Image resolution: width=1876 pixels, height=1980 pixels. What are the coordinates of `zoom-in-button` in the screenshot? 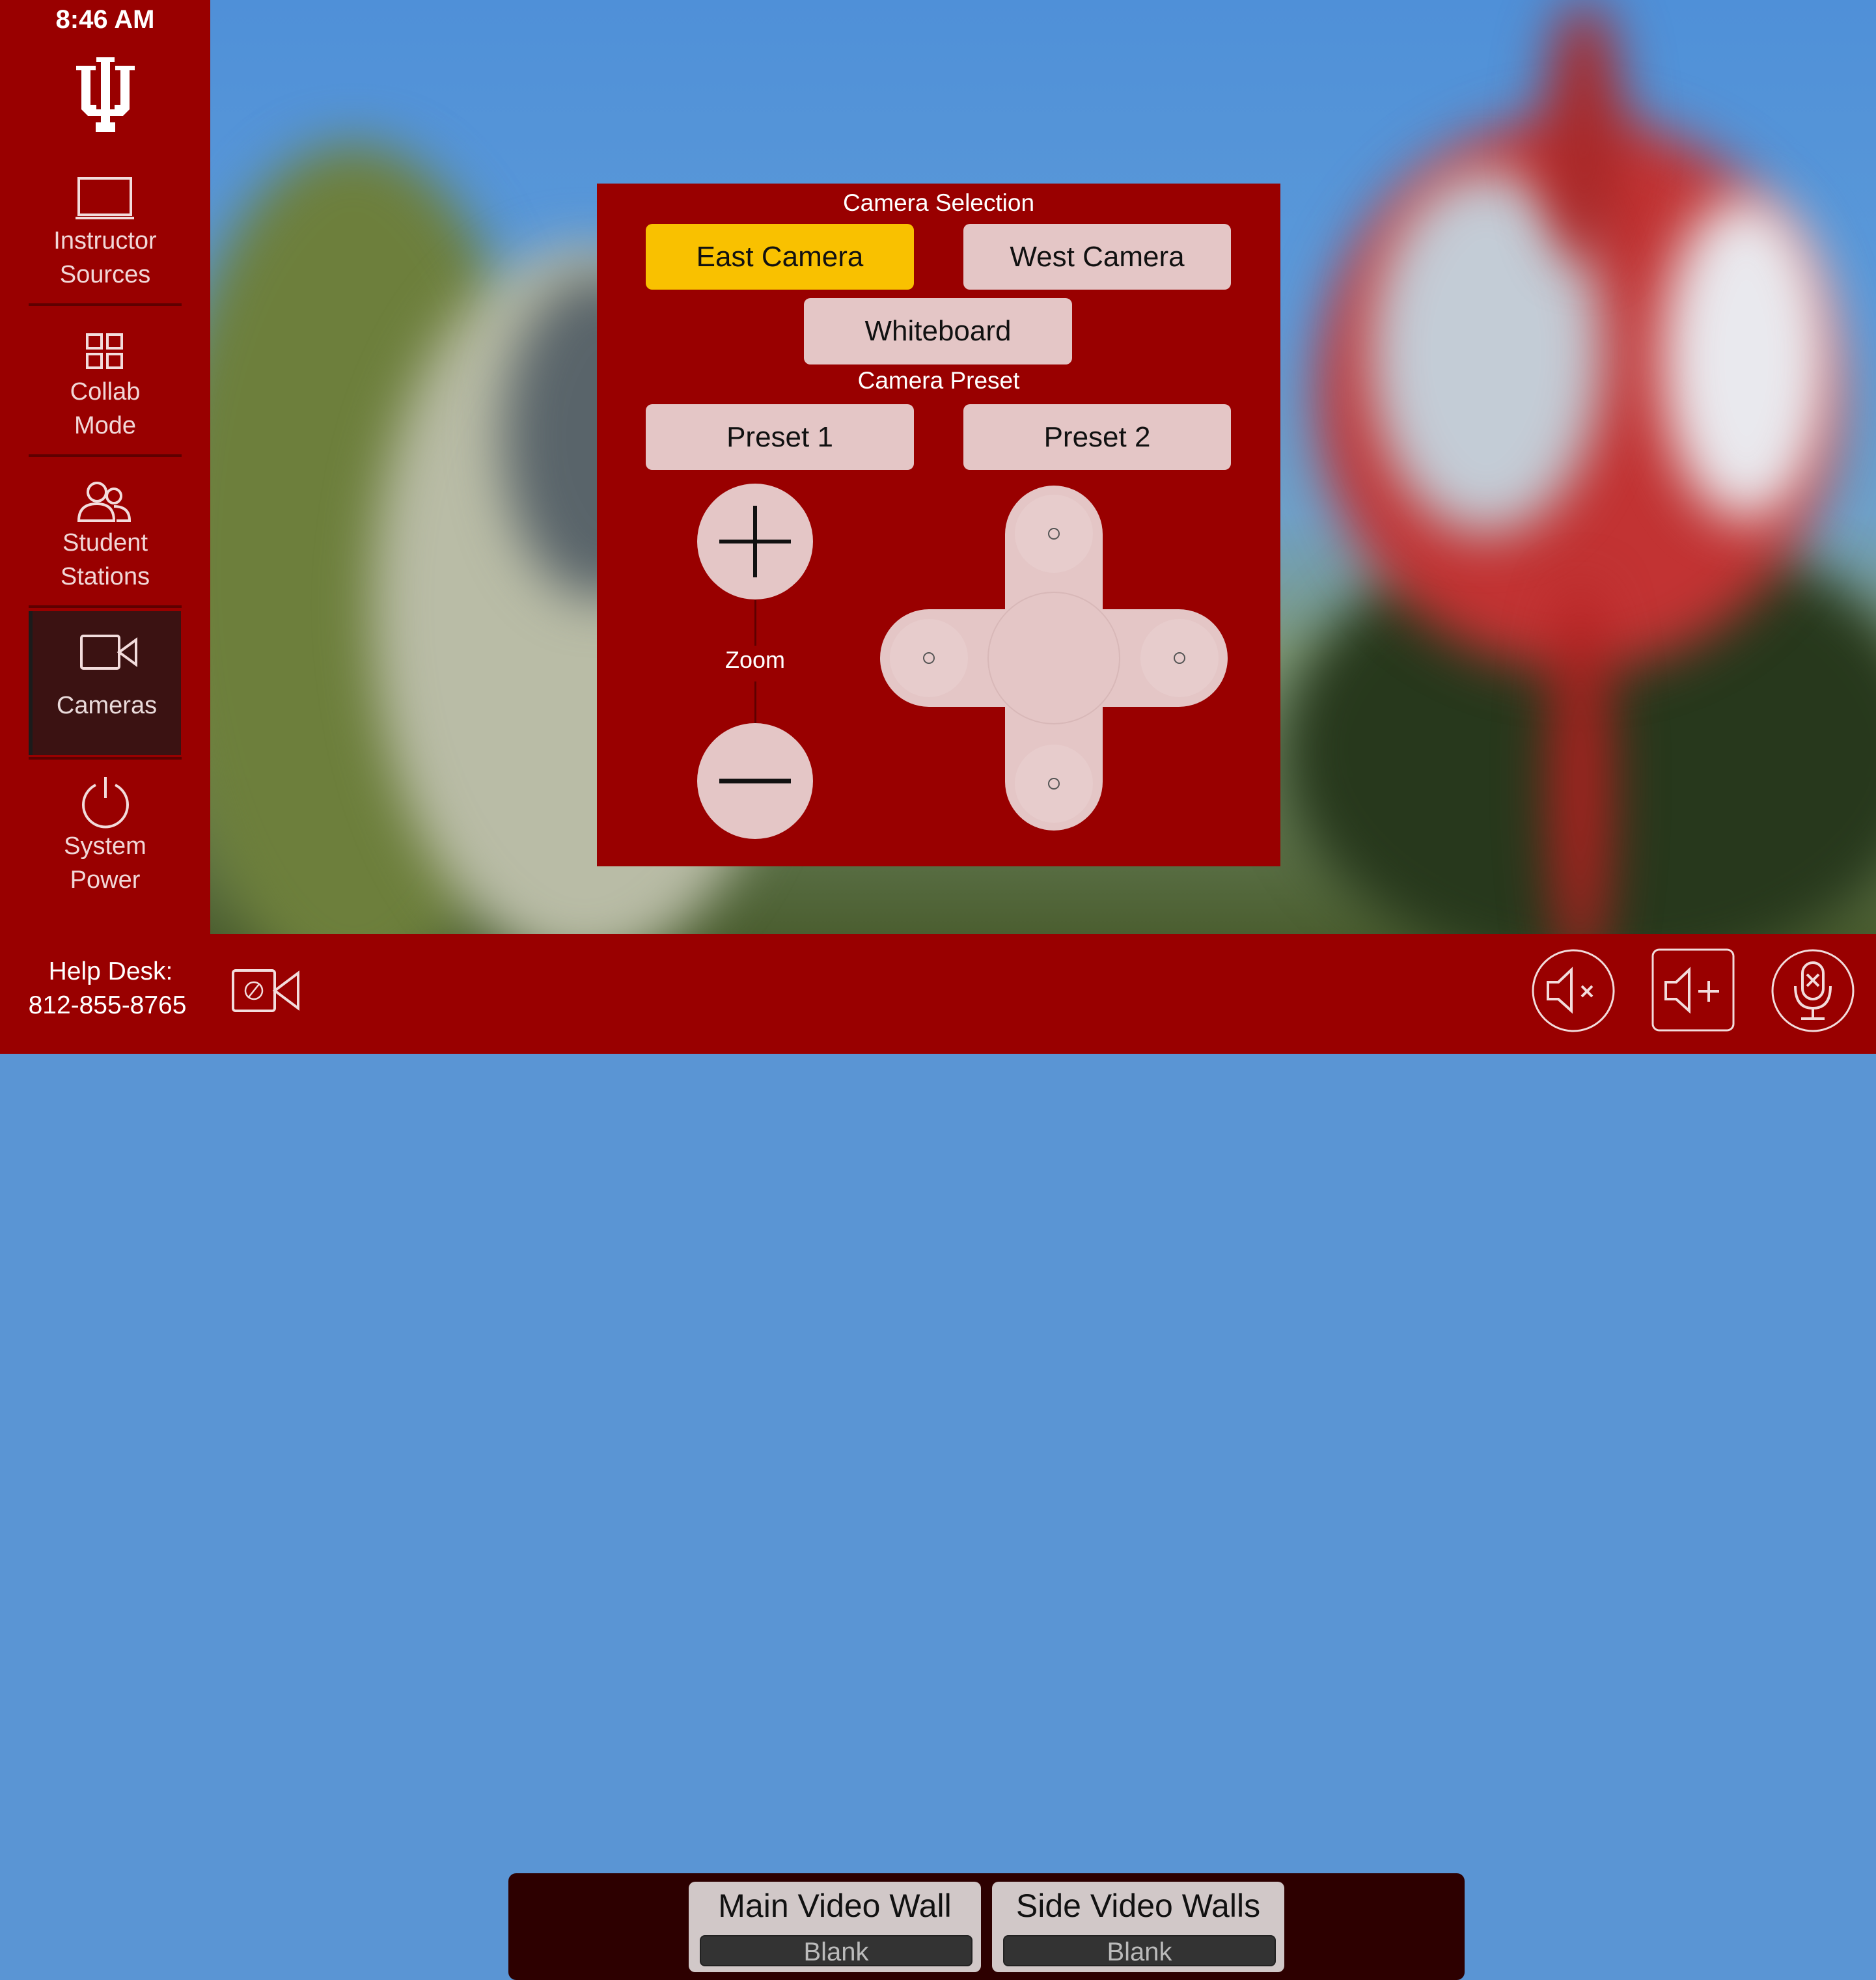 It's located at (755, 541).